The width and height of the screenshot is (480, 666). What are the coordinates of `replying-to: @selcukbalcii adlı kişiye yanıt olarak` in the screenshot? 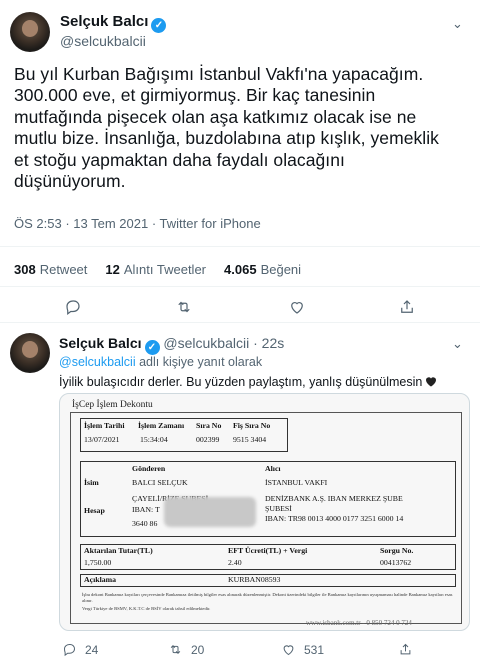 It's located at (160, 362).